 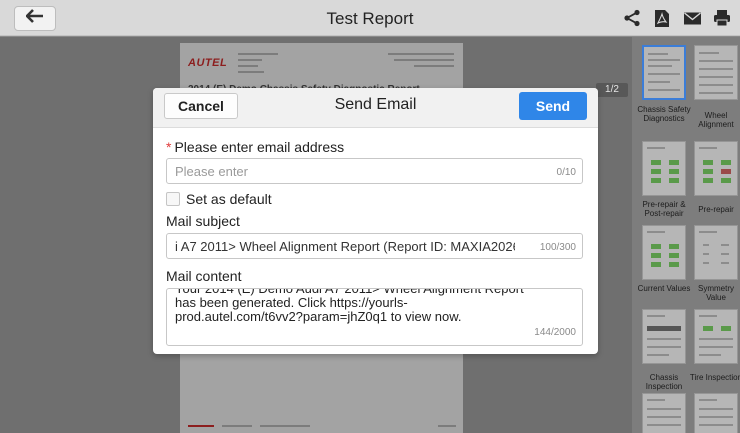 I want to click on dialog-header: Cancel Send Email Send, so click(x=375, y=108).